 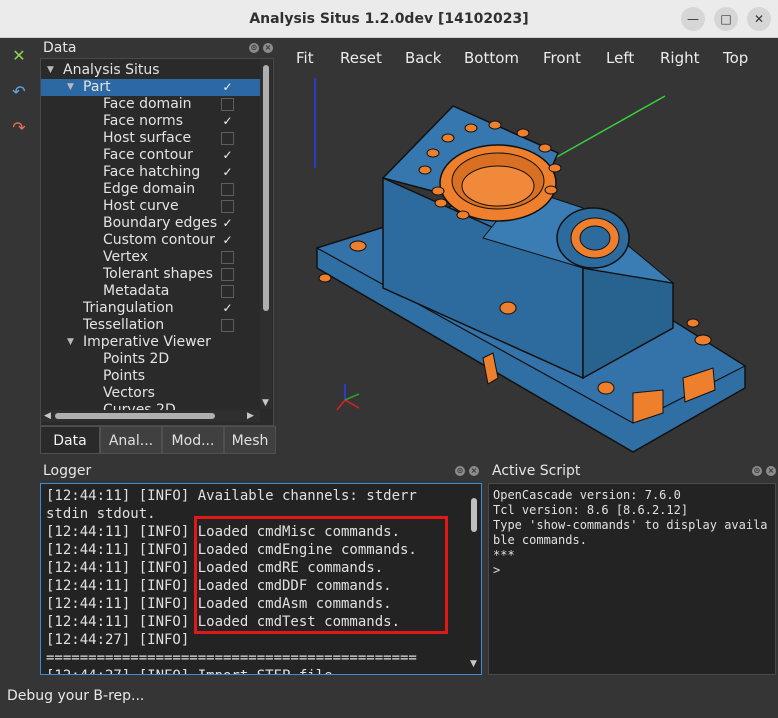 What do you see at coordinates (265, 403) in the screenshot?
I see `scroll-down-icon: ▼` at bounding box center [265, 403].